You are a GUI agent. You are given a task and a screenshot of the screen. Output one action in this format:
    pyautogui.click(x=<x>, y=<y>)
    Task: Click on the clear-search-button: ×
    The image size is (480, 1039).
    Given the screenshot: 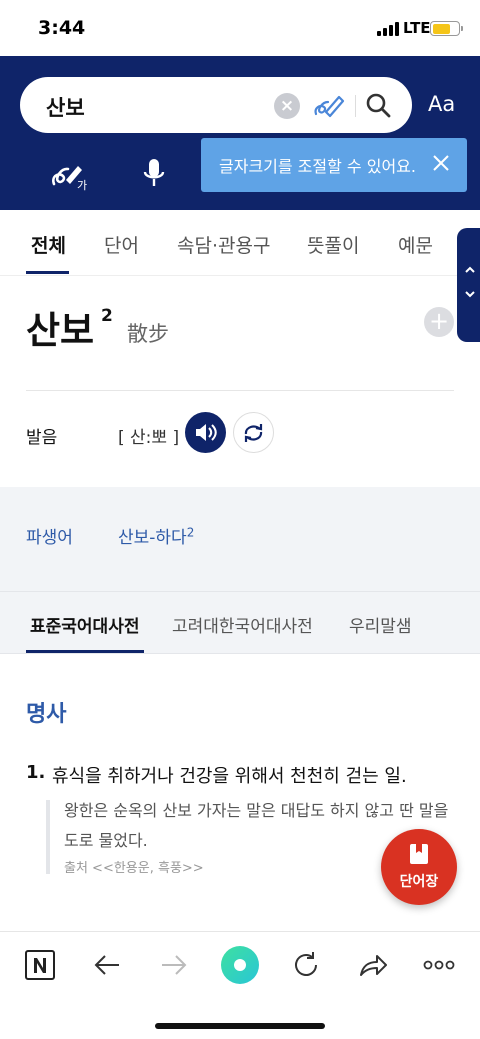 What is the action you would take?
    pyautogui.click(x=287, y=106)
    